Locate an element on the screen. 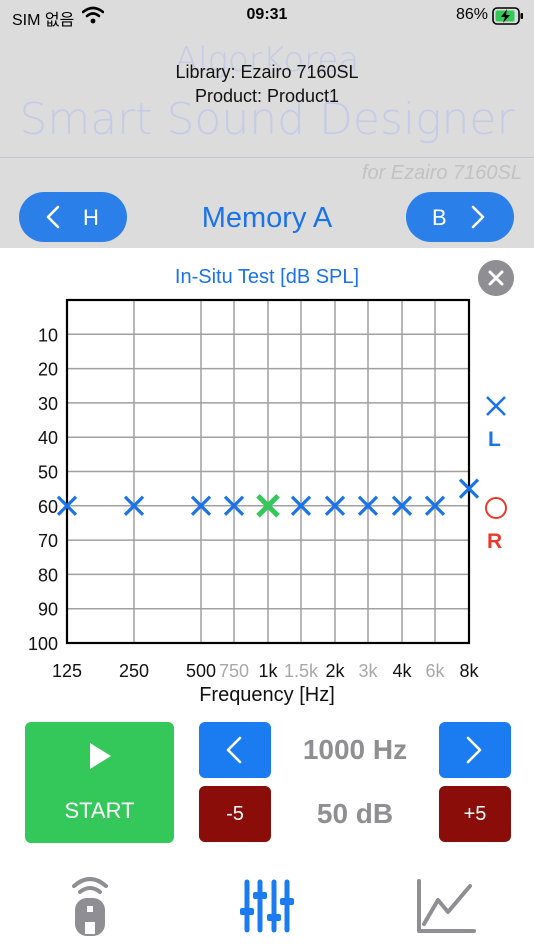  right-ear-circle-icon is located at coordinates (496, 508).